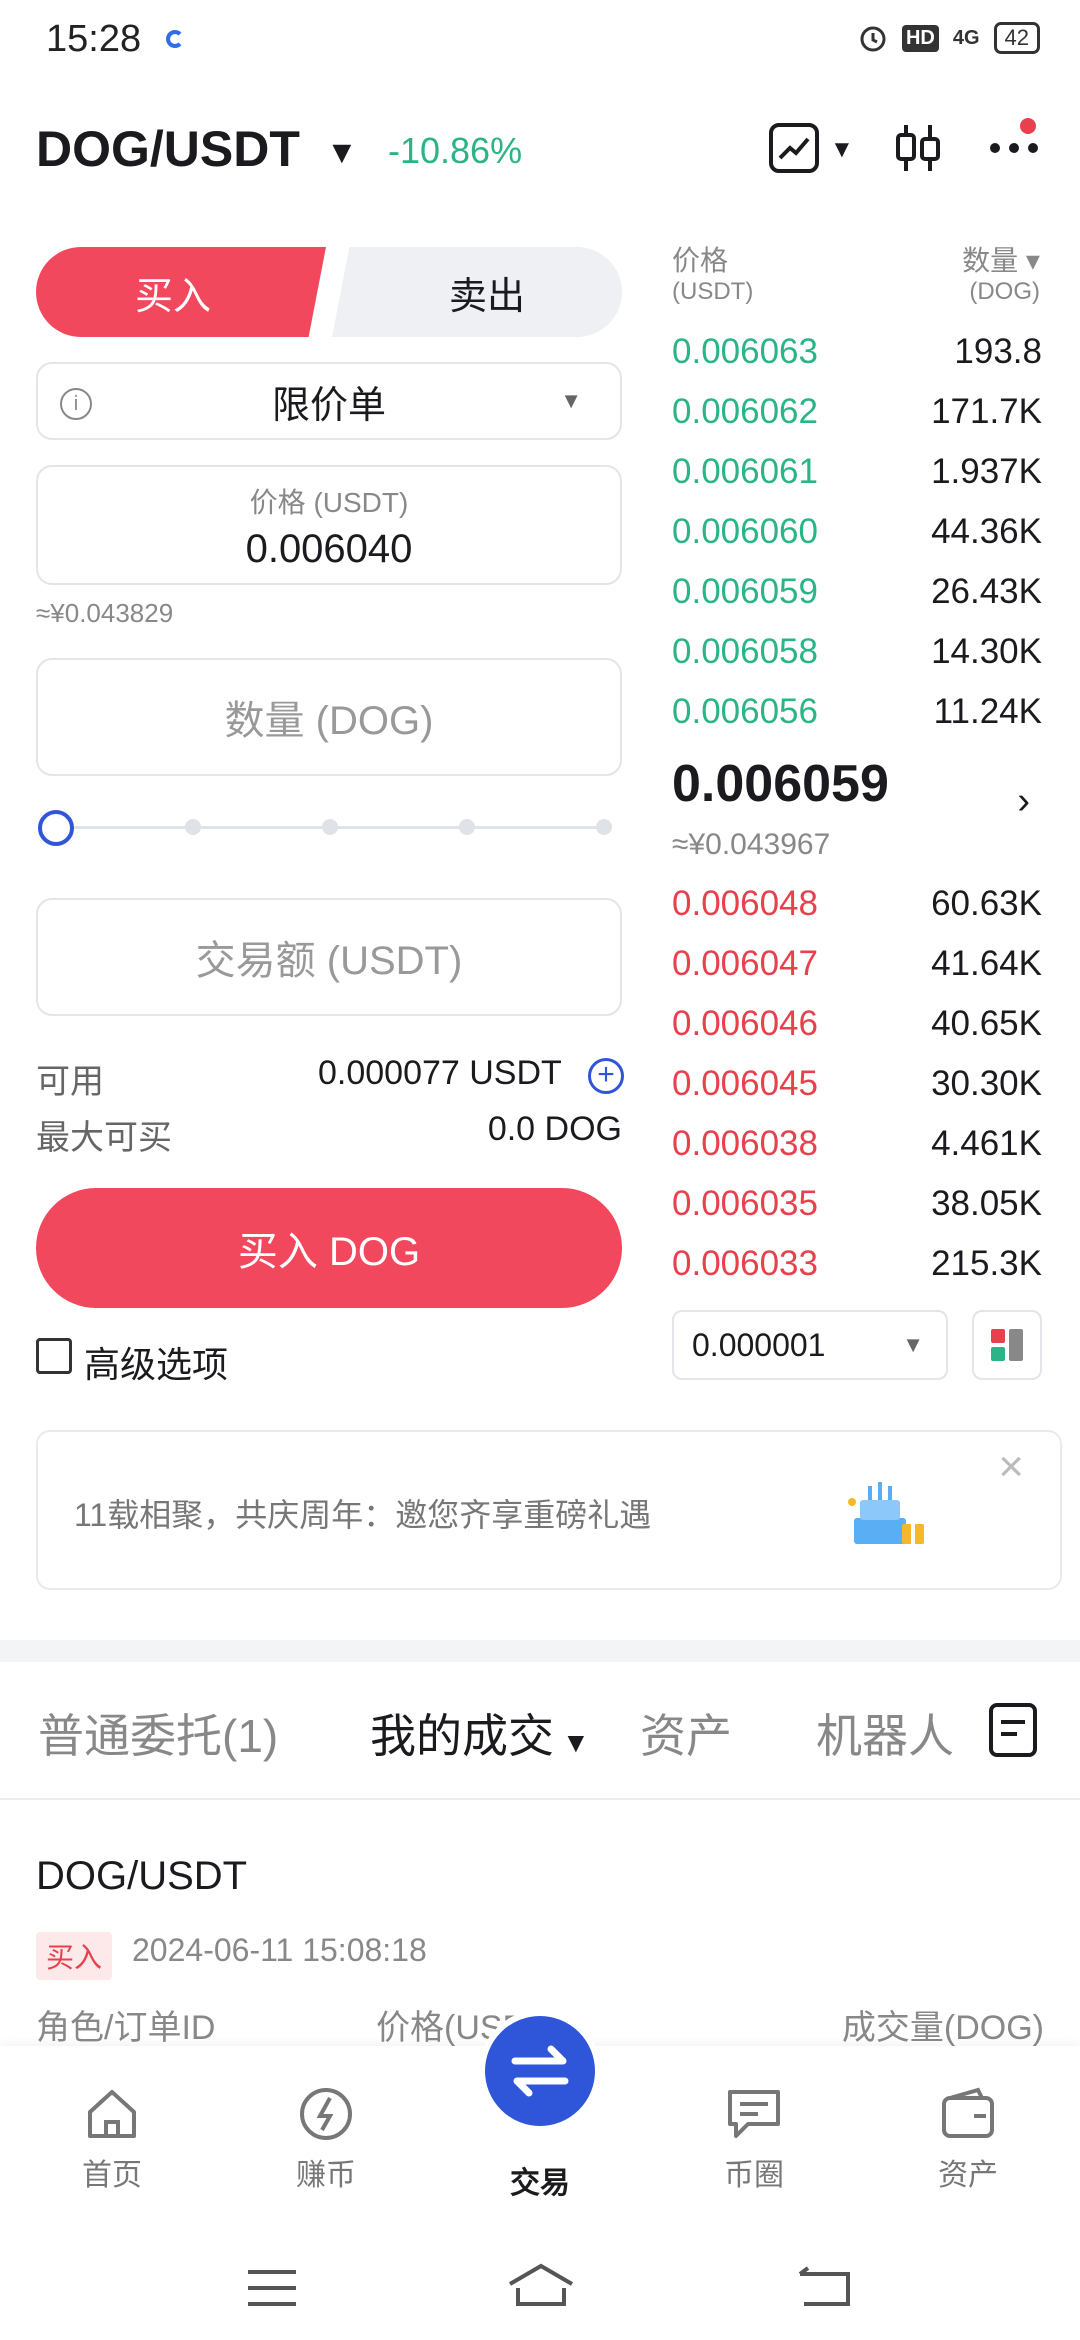 Image resolution: width=1080 pixels, height=2340 pixels. Describe the element at coordinates (112, 2139) in the screenshot. I see `nav-home: 首页` at that location.